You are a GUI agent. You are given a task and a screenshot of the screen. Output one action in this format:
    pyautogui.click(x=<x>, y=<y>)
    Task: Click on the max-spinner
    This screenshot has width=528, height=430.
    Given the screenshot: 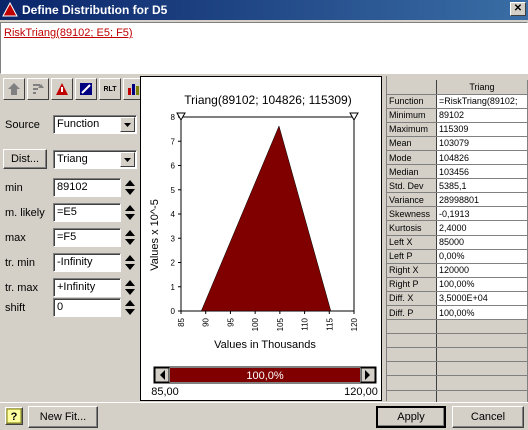 What is the action you would take?
    pyautogui.click(x=130, y=237)
    